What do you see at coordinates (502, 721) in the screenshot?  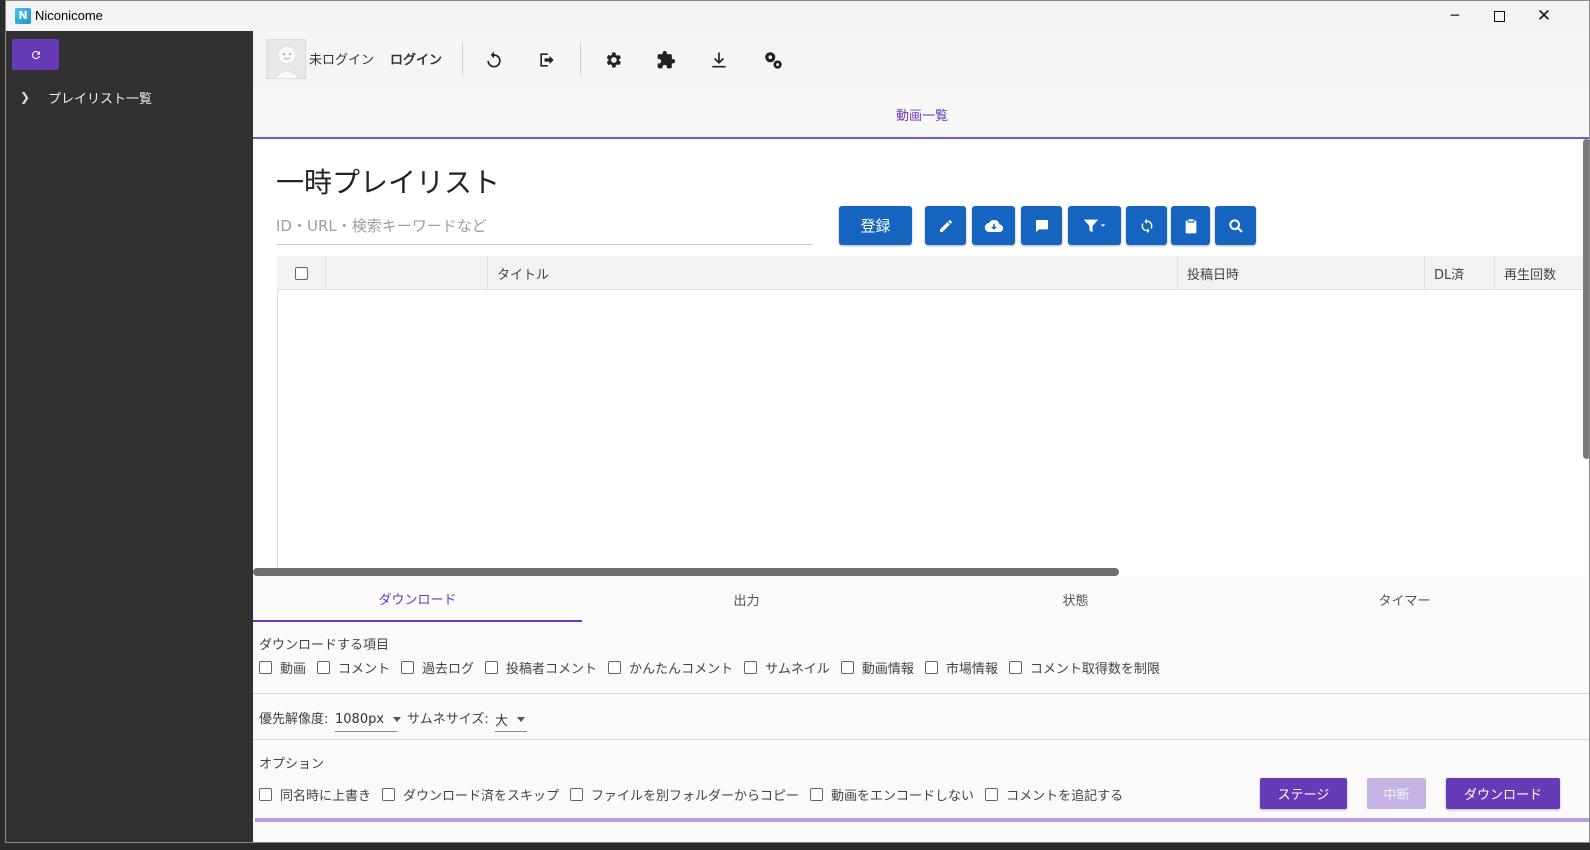 I see `thumbnail-size-value: 大` at bounding box center [502, 721].